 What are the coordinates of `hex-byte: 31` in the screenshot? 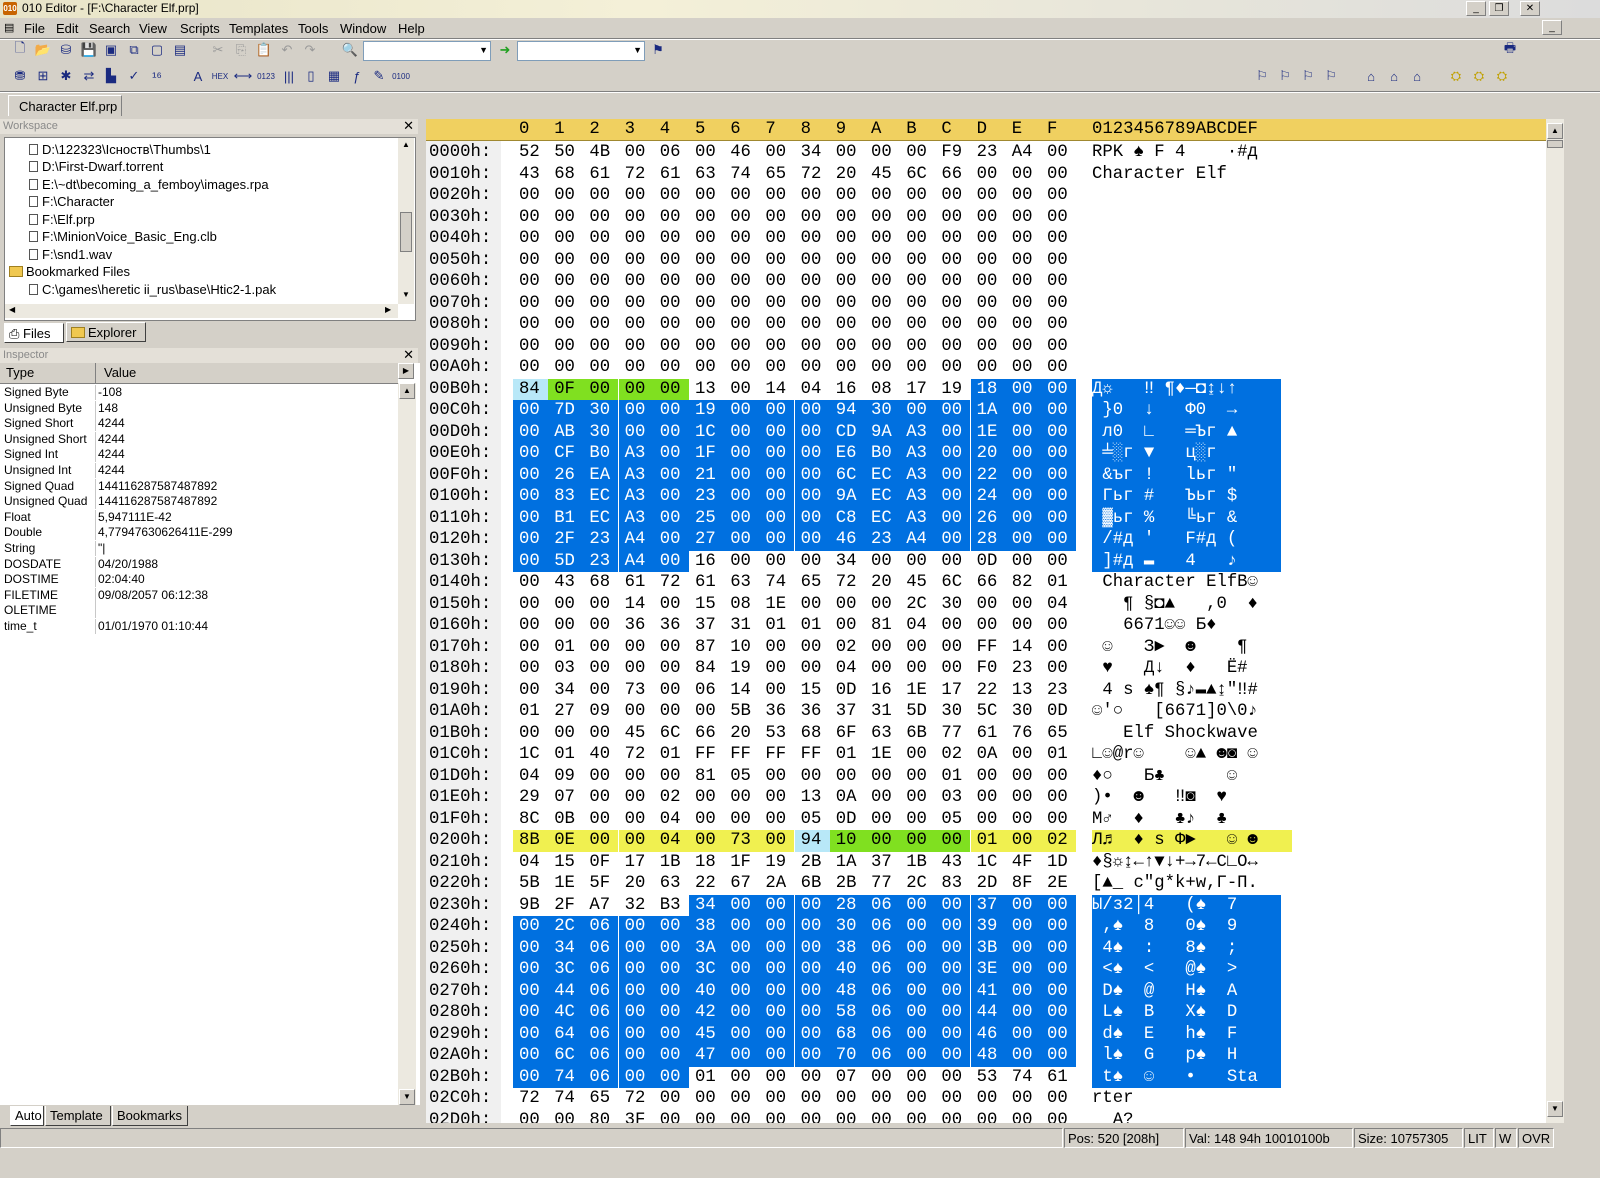 It's located at (741, 626).